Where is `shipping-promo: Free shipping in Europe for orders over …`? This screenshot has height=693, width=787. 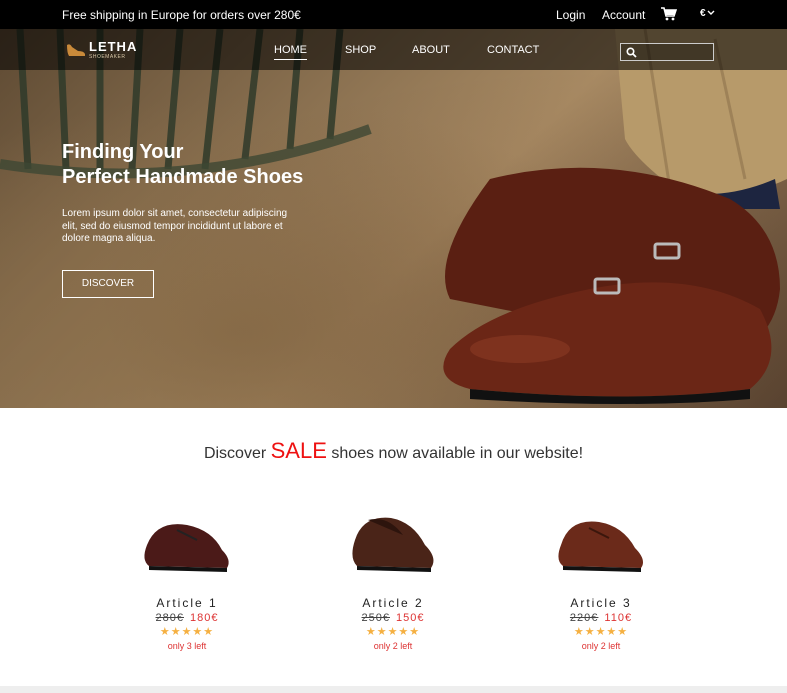
shipping-promo: Free shipping in Europe for orders over … is located at coordinates (181, 15).